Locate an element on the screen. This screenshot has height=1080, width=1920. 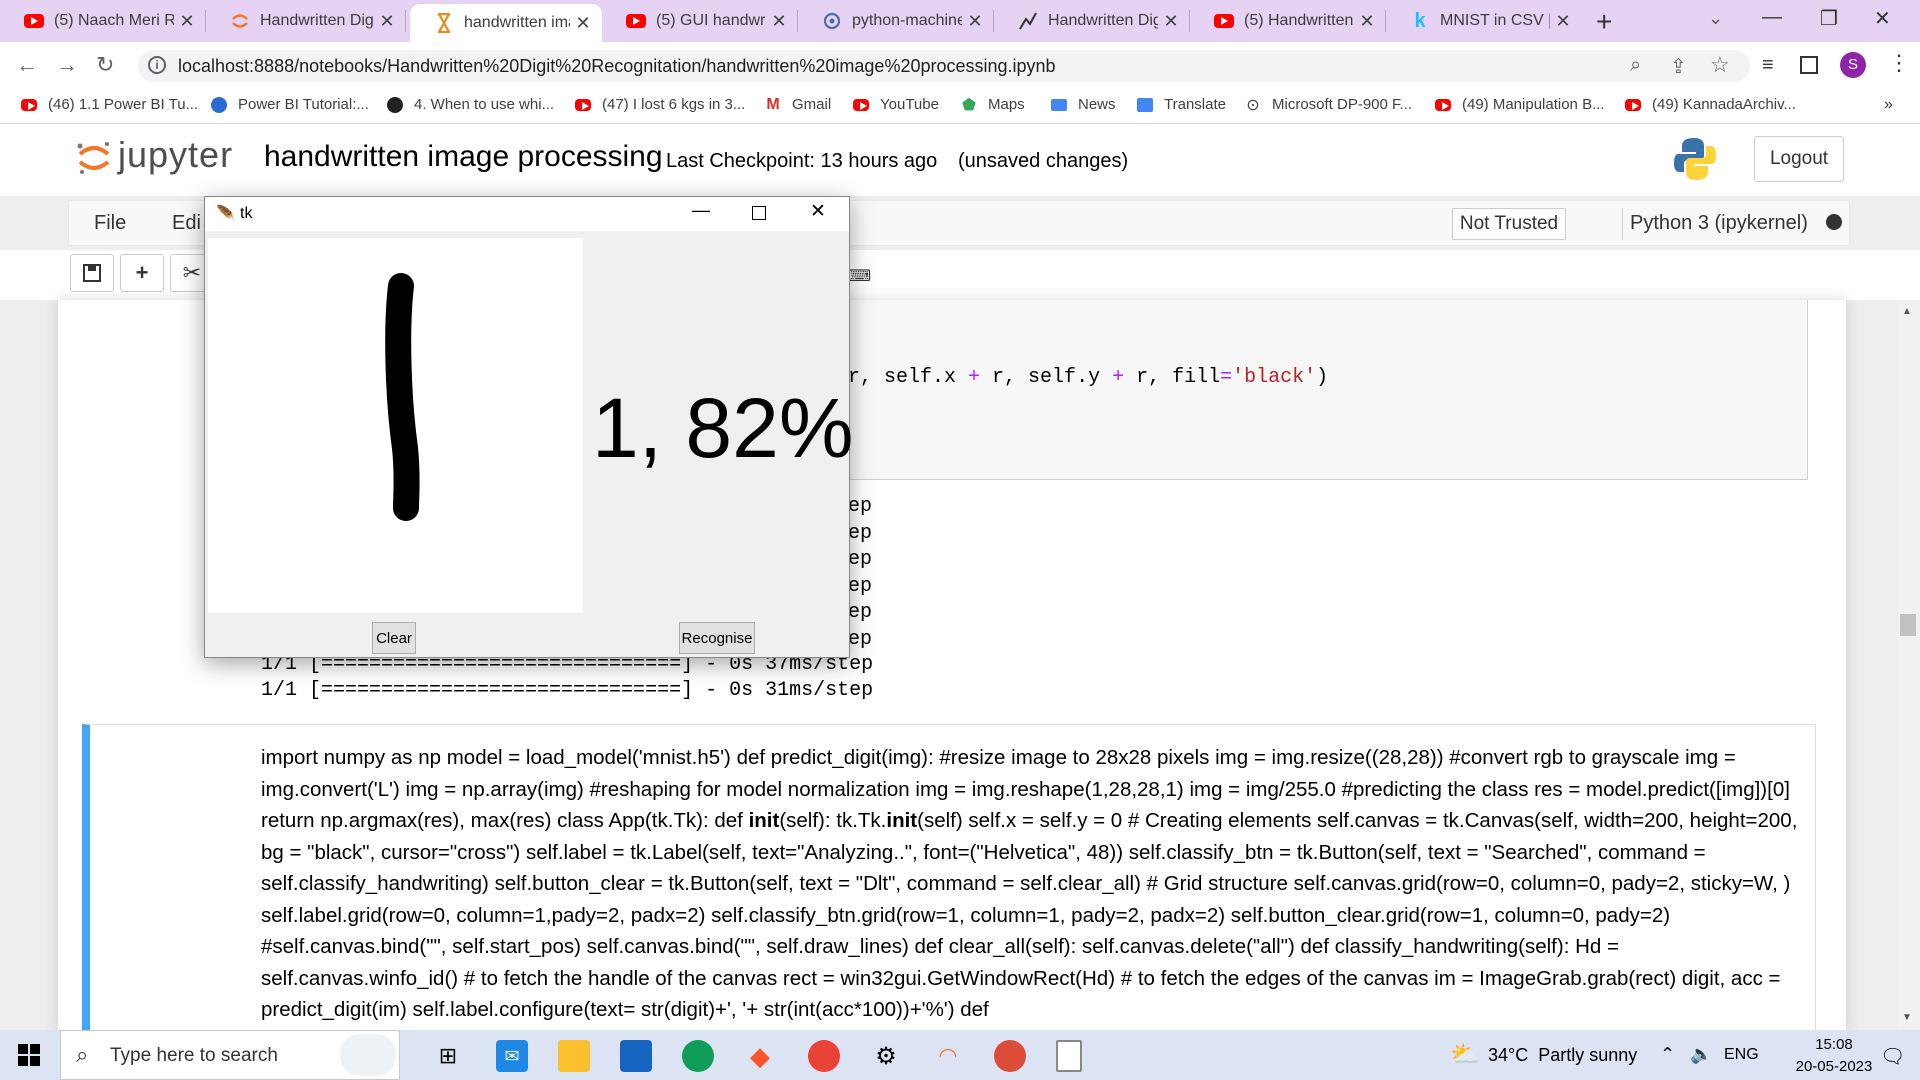
back-icon: ← is located at coordinates (27, 65).